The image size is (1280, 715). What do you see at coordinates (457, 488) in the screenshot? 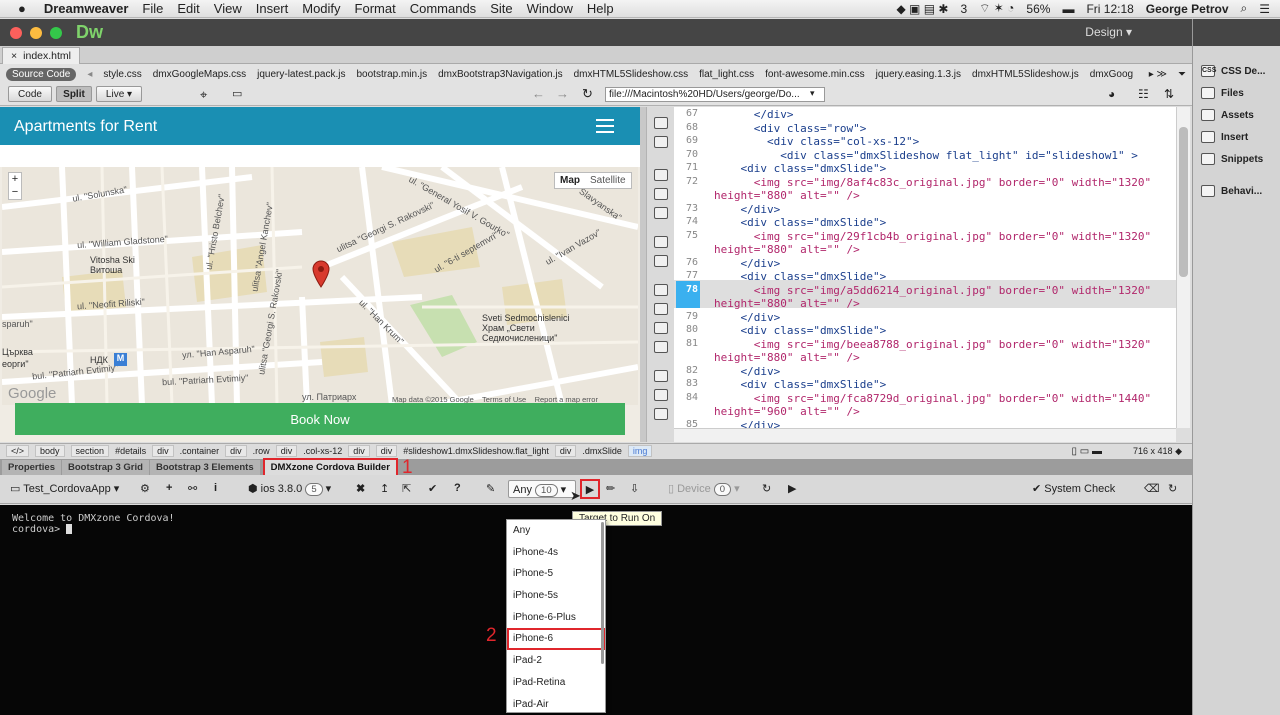
I see `help-icon: ?` at bounding box center [457, 488].